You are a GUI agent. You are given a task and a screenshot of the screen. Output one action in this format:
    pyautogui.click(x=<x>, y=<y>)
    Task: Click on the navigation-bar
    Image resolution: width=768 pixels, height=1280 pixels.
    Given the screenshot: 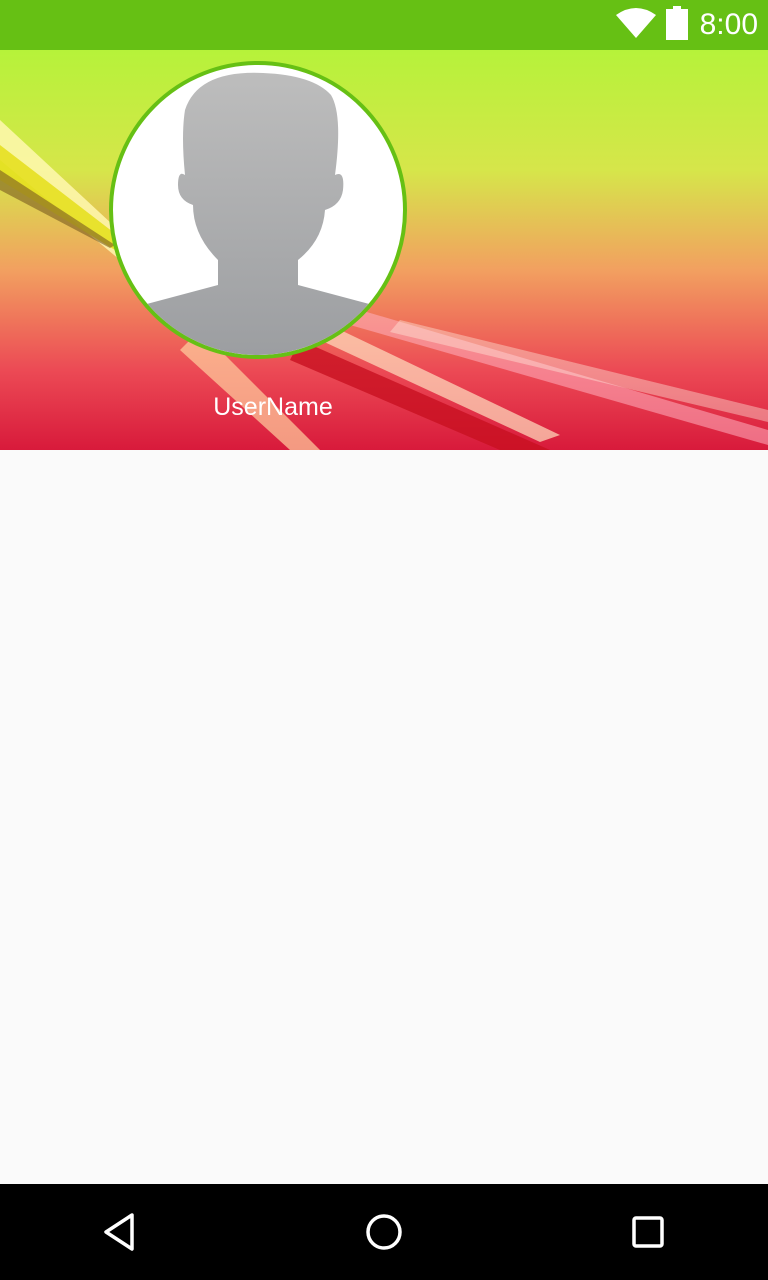 What is the action you would take?
    pyautogui.click(x=384, y=1232)
    